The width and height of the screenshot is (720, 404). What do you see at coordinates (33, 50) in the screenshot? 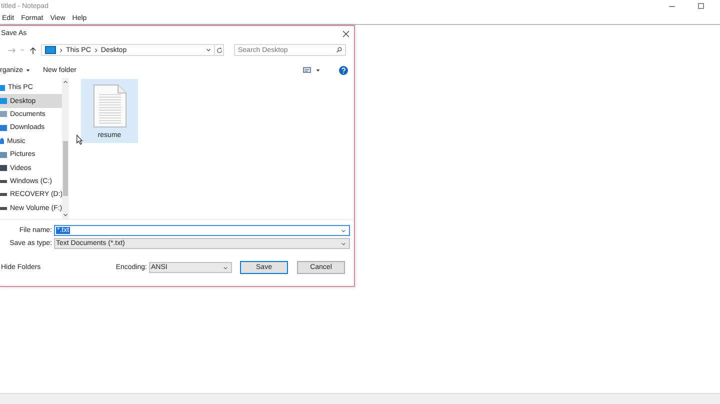
I see `up-arrow-icon` at bounding box center [33, 50].